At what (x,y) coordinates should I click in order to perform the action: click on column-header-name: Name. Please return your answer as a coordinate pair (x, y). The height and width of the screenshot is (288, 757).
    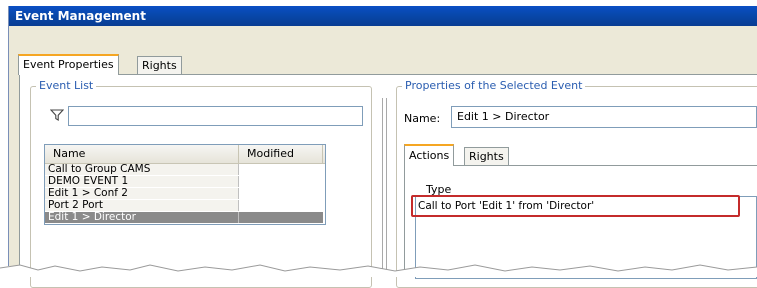
    Looking at the image, I should click on (142, 154).